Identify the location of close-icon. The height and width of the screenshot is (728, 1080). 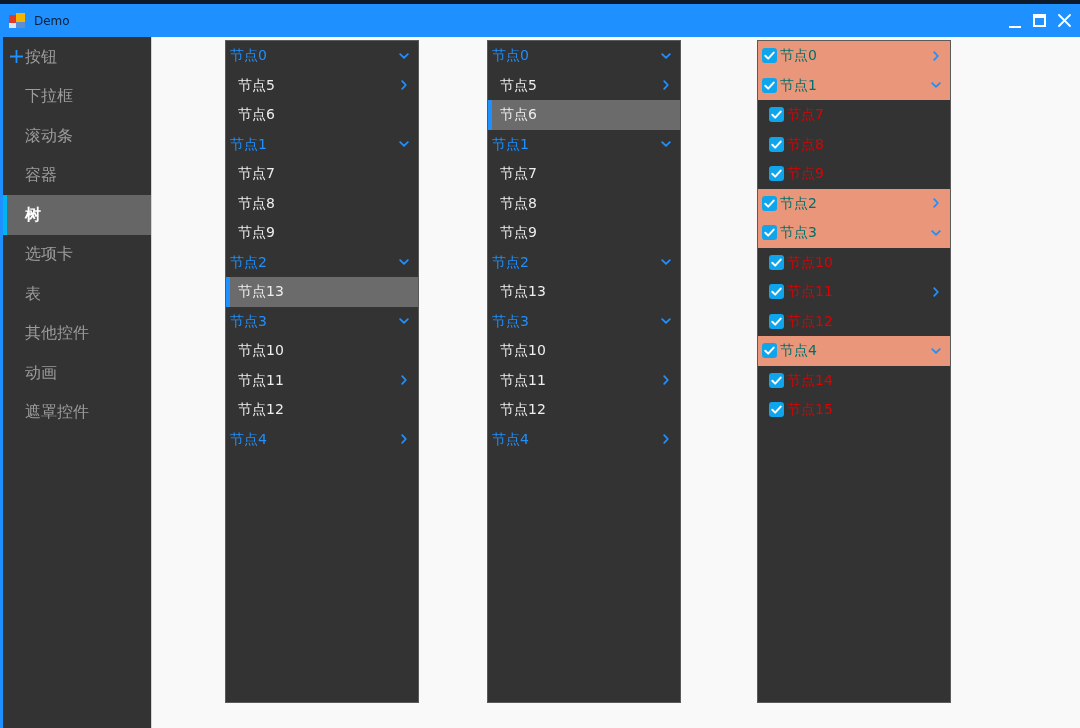
(1064, 20).